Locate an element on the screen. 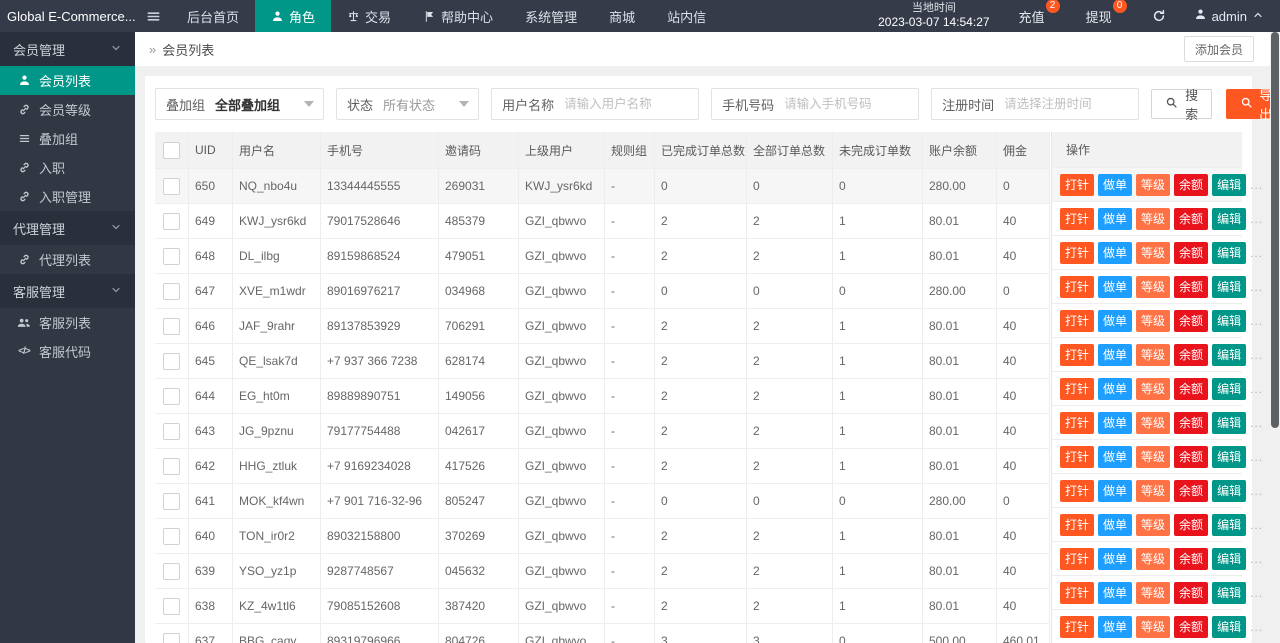 Image resolution: width=1280 pixels, height=643 pixels. regtime-input is located at coordinates (1071, 104).